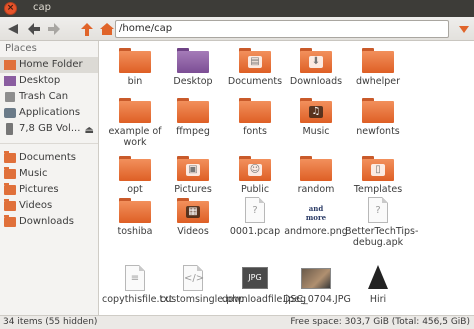  What do you see at coordinates (44, 96) in the screenshot?
I see `sidebar-item-label: Trash Can` at bounding box center [44, 96].